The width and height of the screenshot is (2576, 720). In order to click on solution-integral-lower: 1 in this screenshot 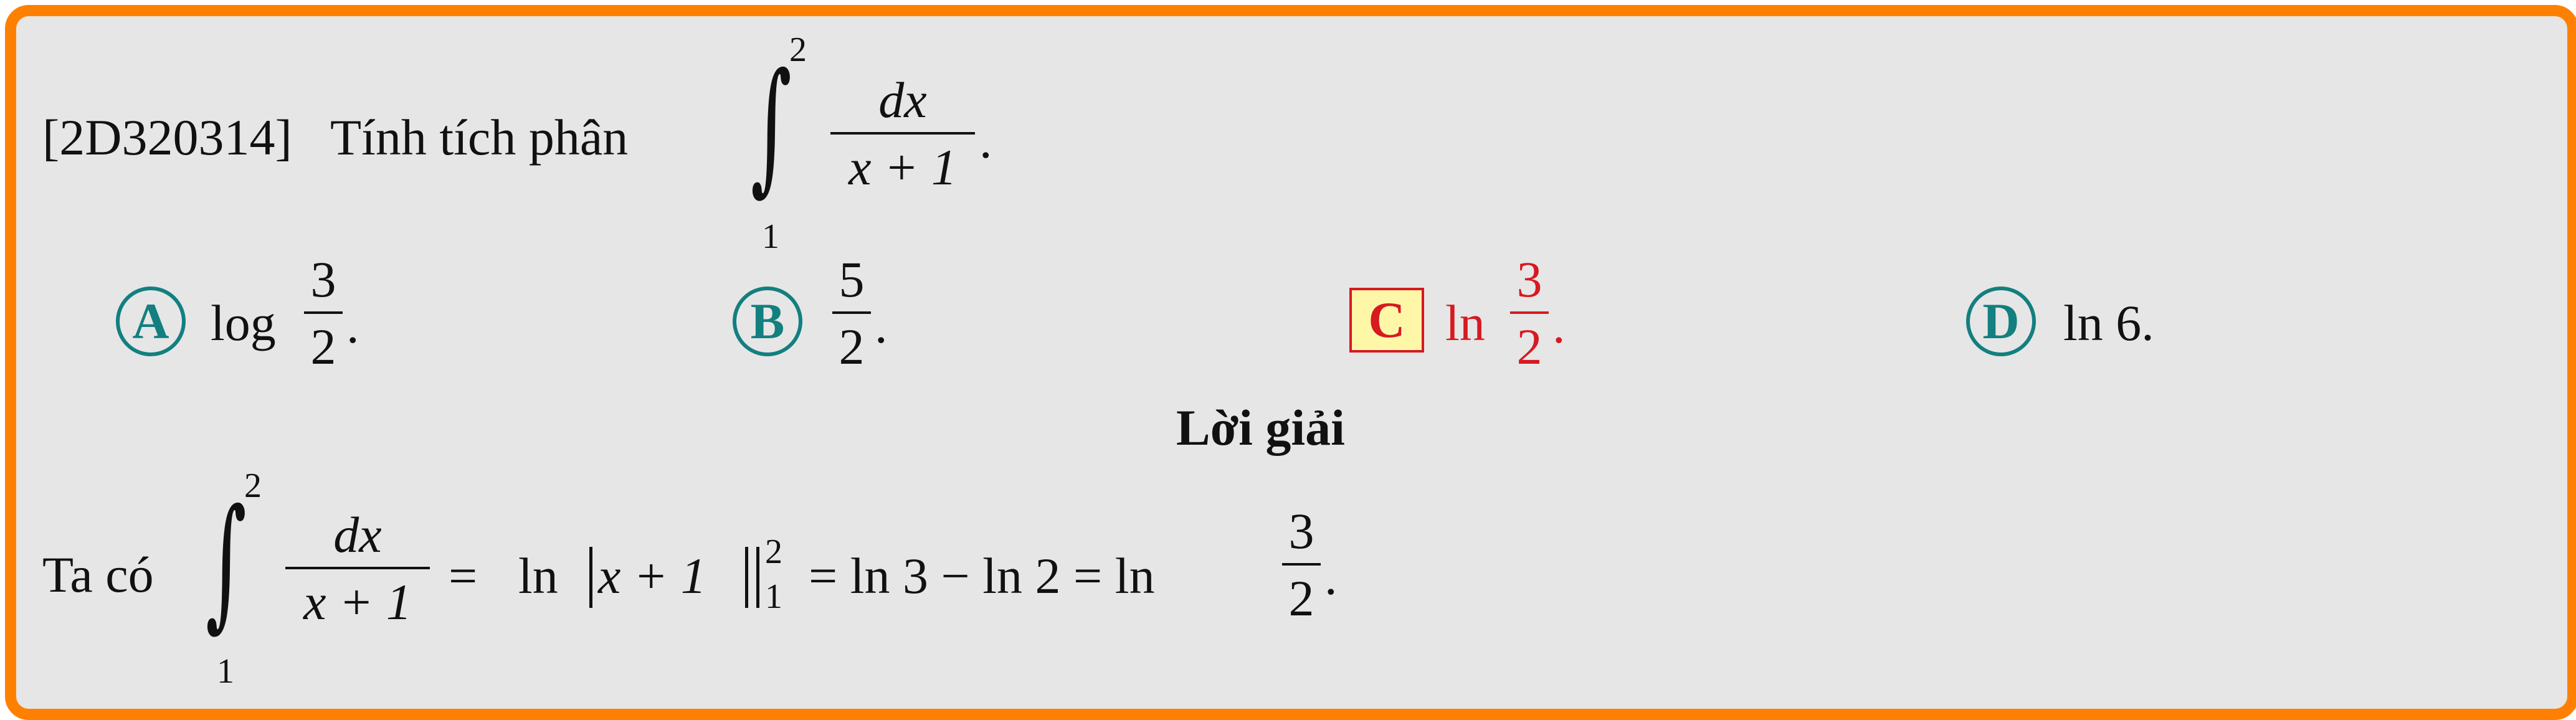, I will do `click(225, 672)`.